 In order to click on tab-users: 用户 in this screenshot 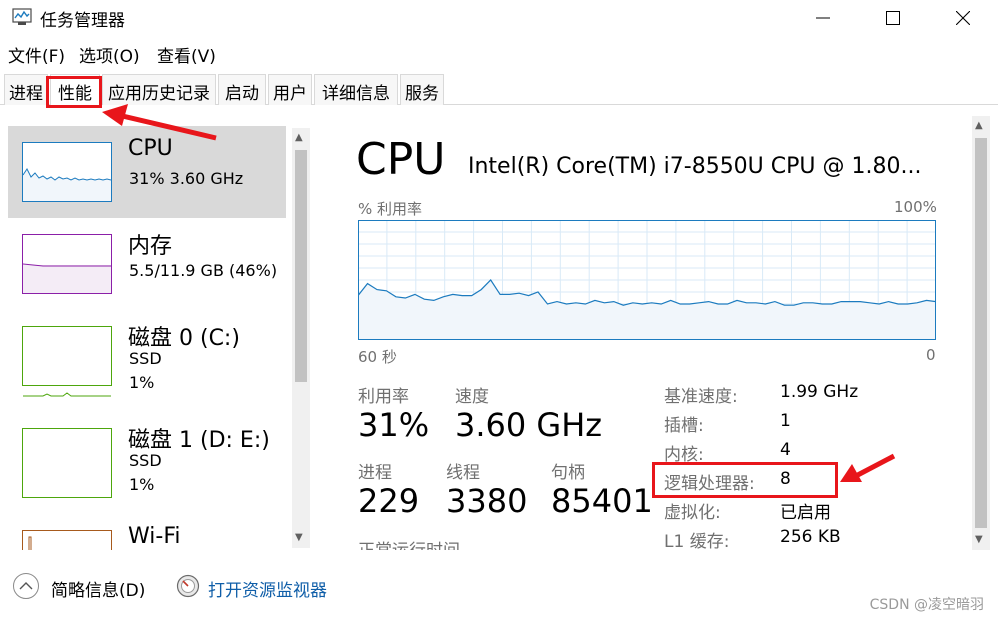, I will do `click(290, 89)`.